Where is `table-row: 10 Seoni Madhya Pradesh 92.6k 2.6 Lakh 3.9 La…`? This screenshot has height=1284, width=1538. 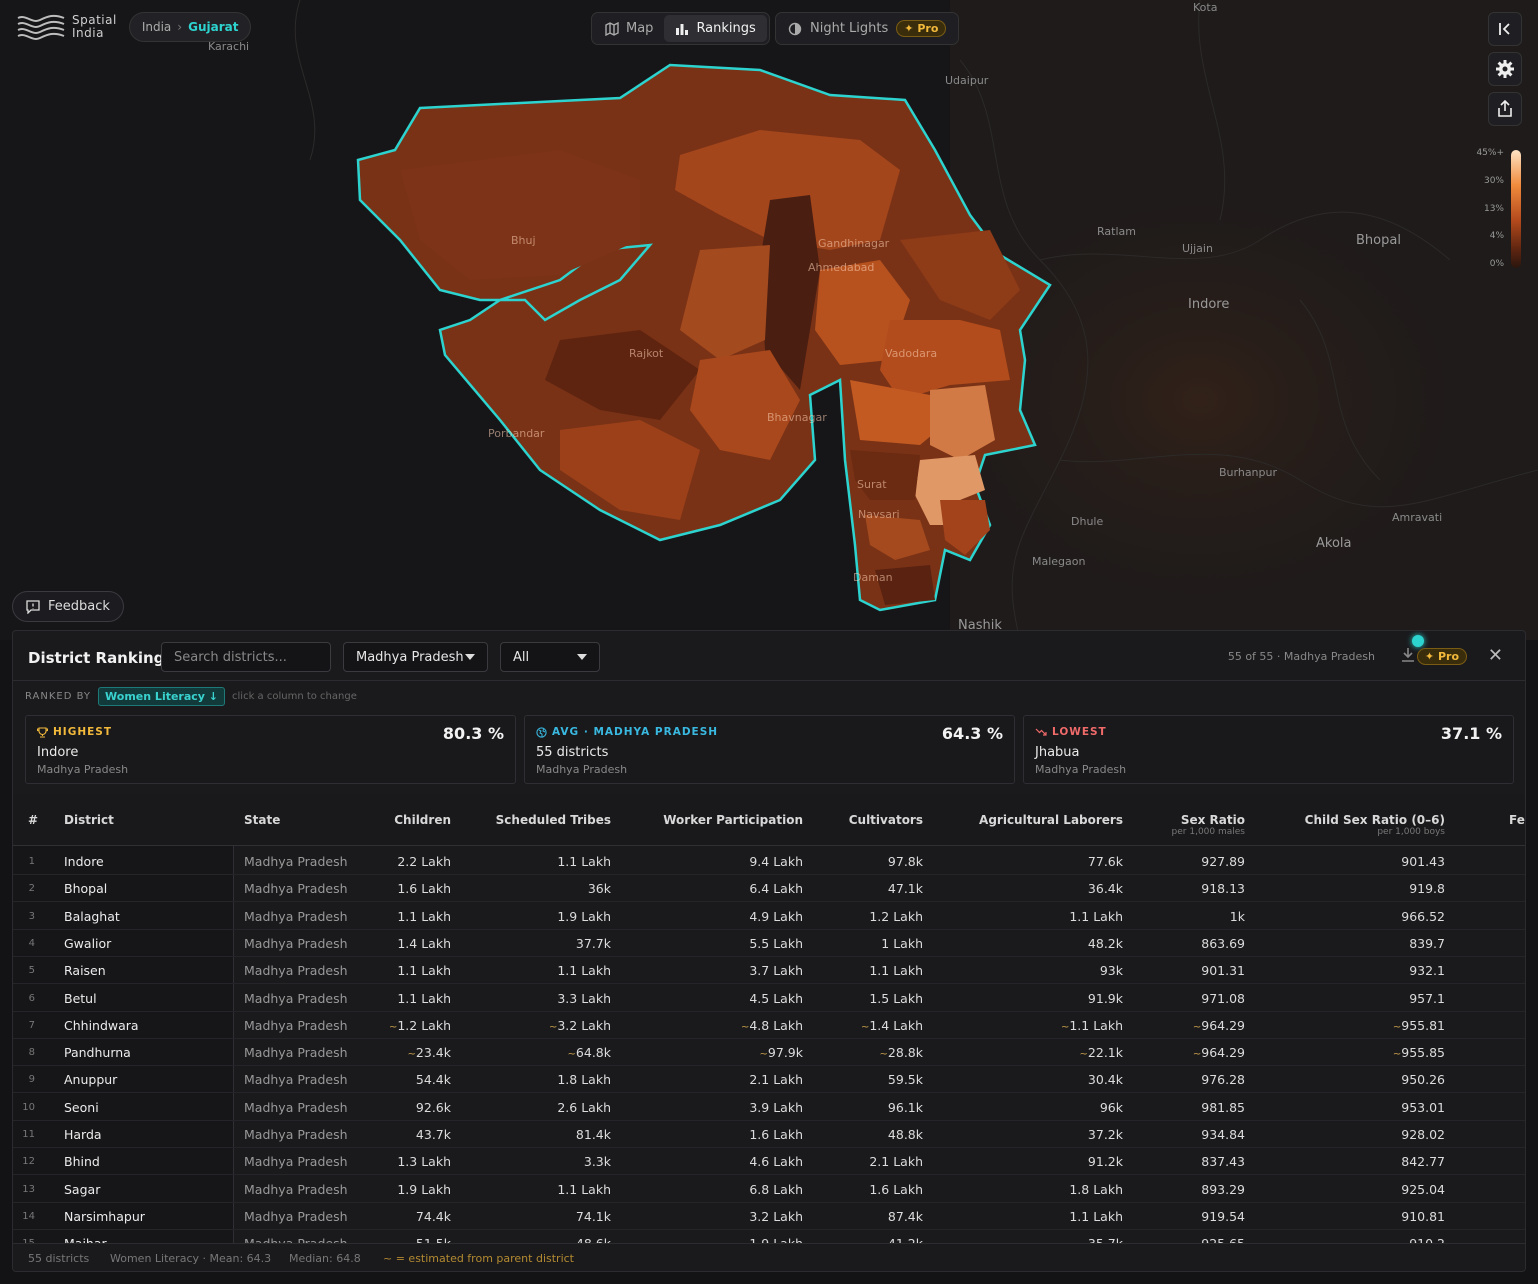 table-row: 10 Seoni Madhya Pradesh 92.6k 2.6 Lakh 3.9 La… is located at coordinates (769, 1107).